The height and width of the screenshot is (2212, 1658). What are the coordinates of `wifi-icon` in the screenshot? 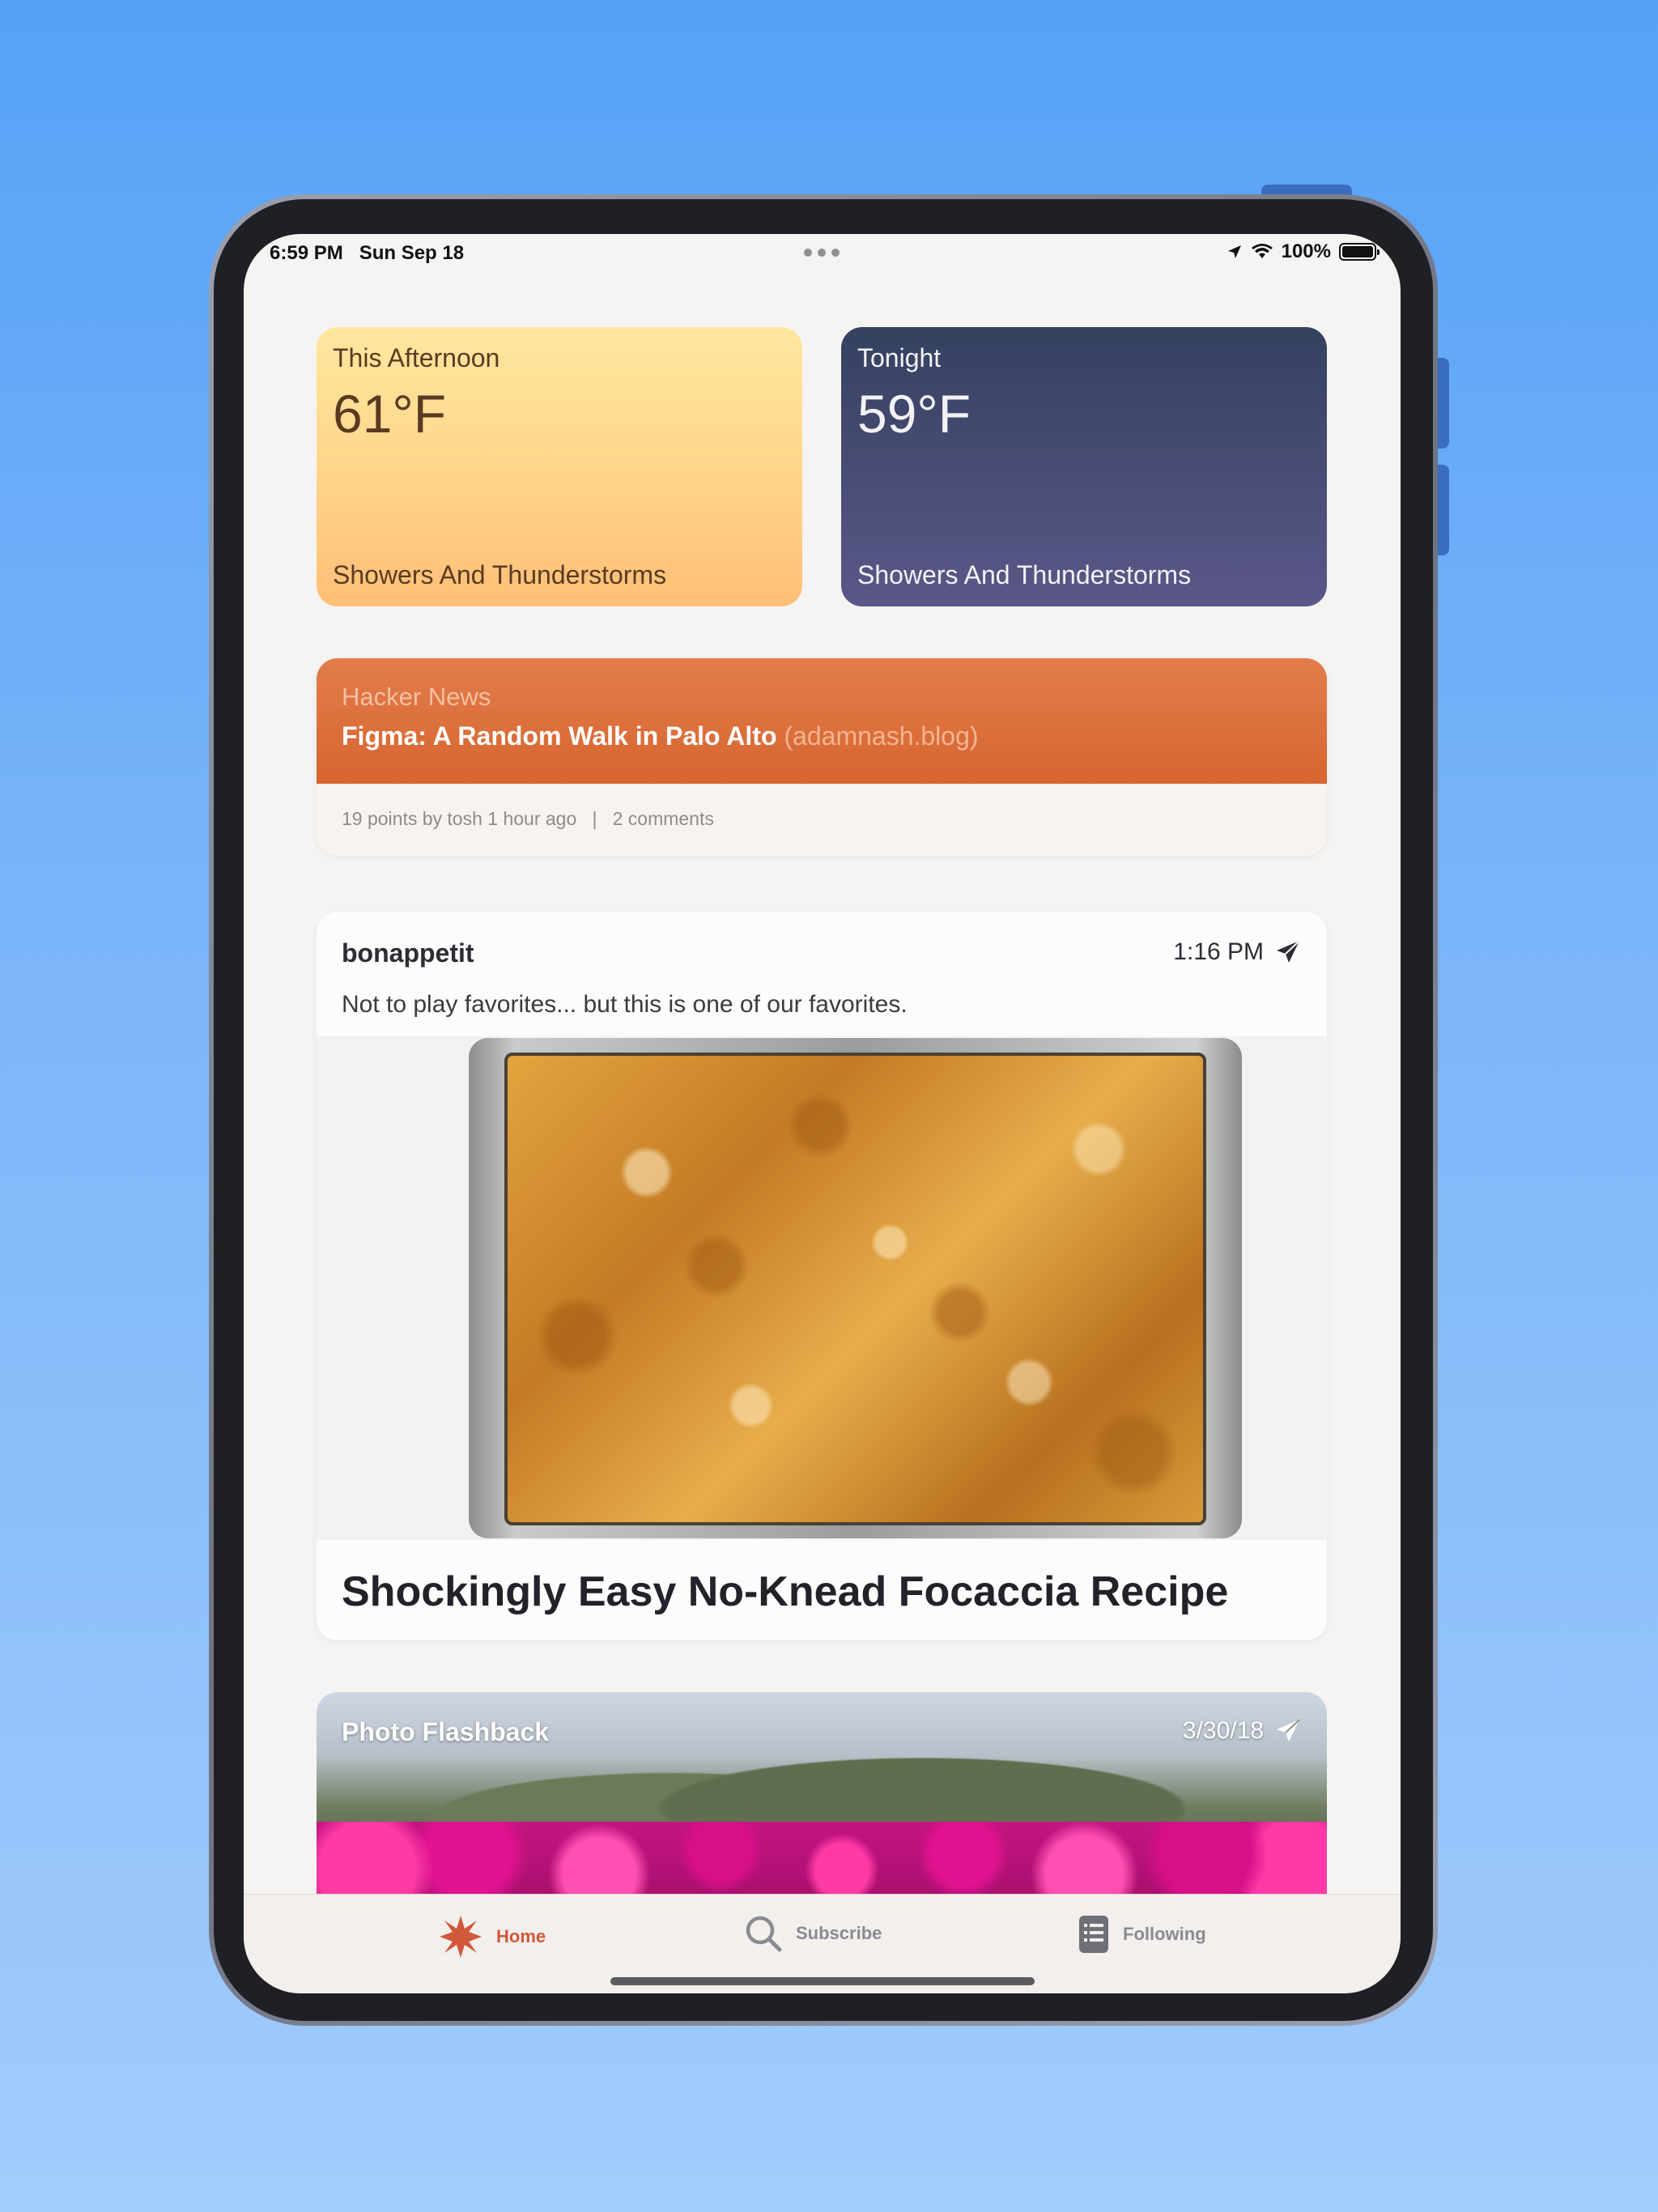 It's located at (1262, 251).